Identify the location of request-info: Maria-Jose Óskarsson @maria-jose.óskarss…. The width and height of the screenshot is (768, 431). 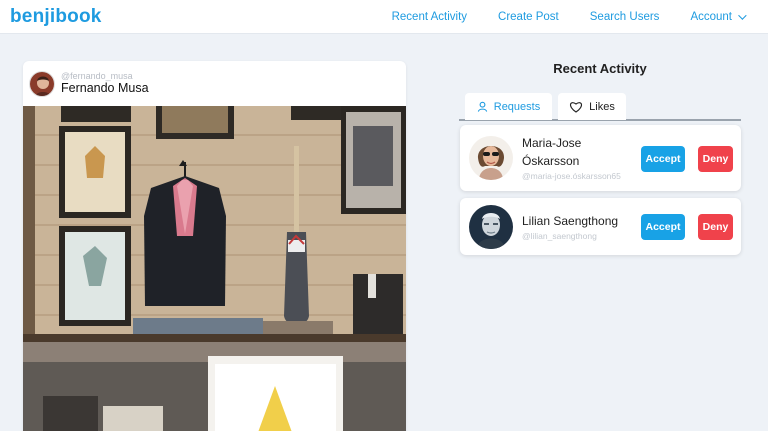
(578, 158).